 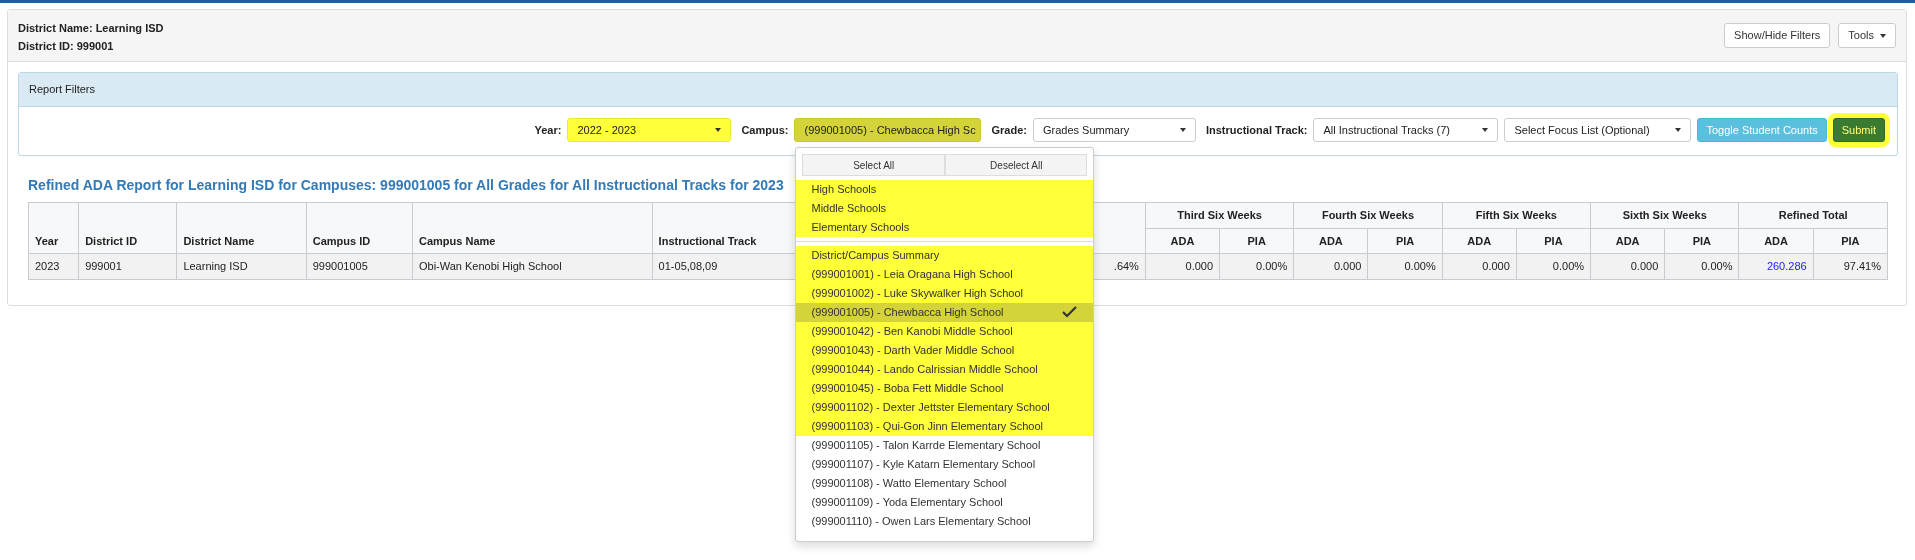 I want to click on menu-action-button: Select All, so click(x=873, y=165).